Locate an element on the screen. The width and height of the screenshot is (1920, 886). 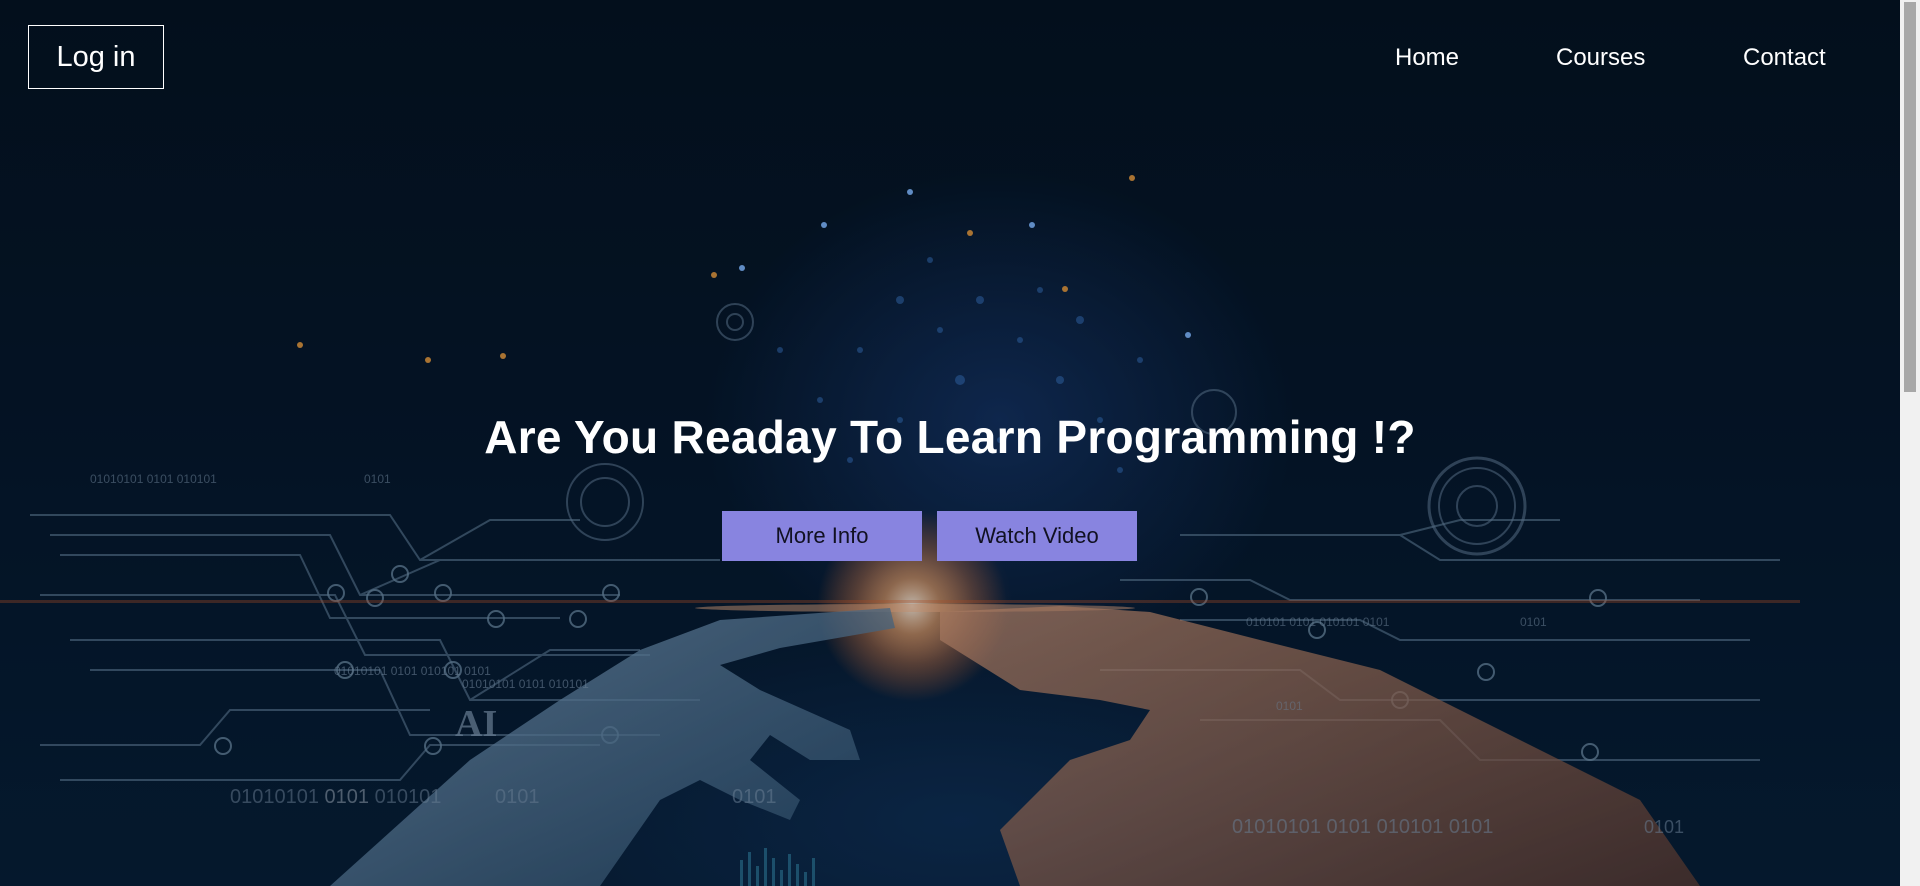
nav-courses-link: Courses is located at coordinates (1600, 58).